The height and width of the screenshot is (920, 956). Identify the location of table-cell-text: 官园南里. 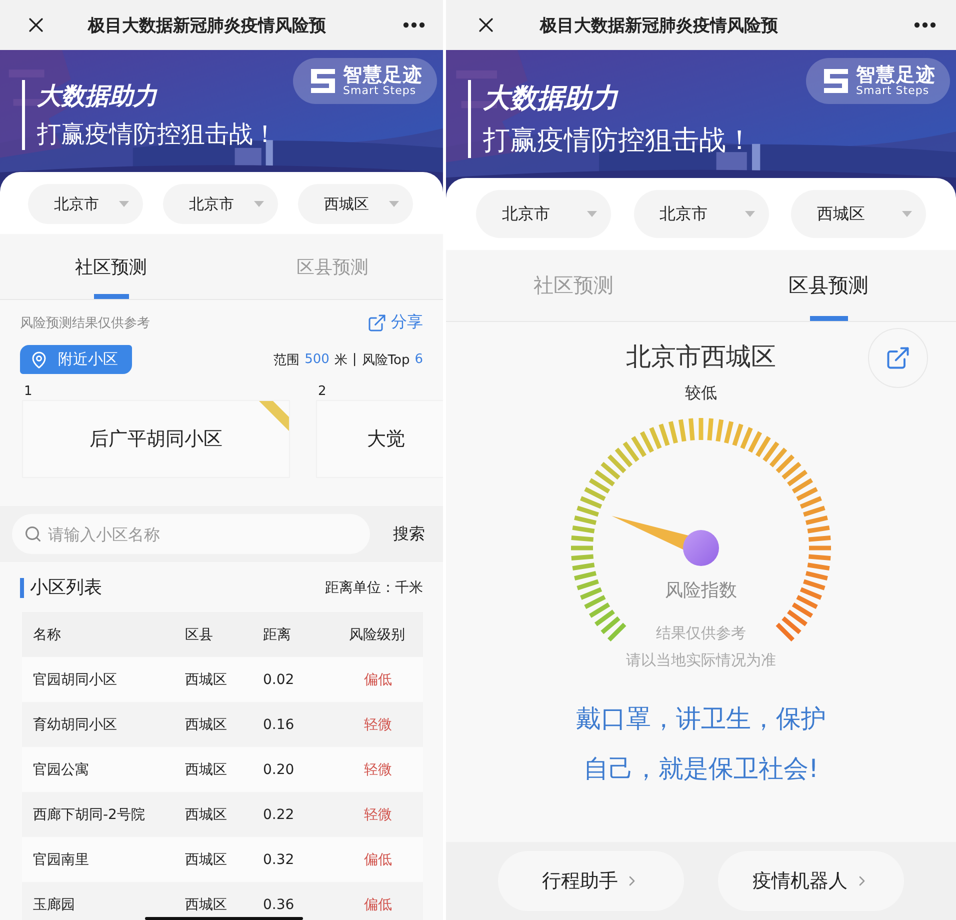
(61, 859).